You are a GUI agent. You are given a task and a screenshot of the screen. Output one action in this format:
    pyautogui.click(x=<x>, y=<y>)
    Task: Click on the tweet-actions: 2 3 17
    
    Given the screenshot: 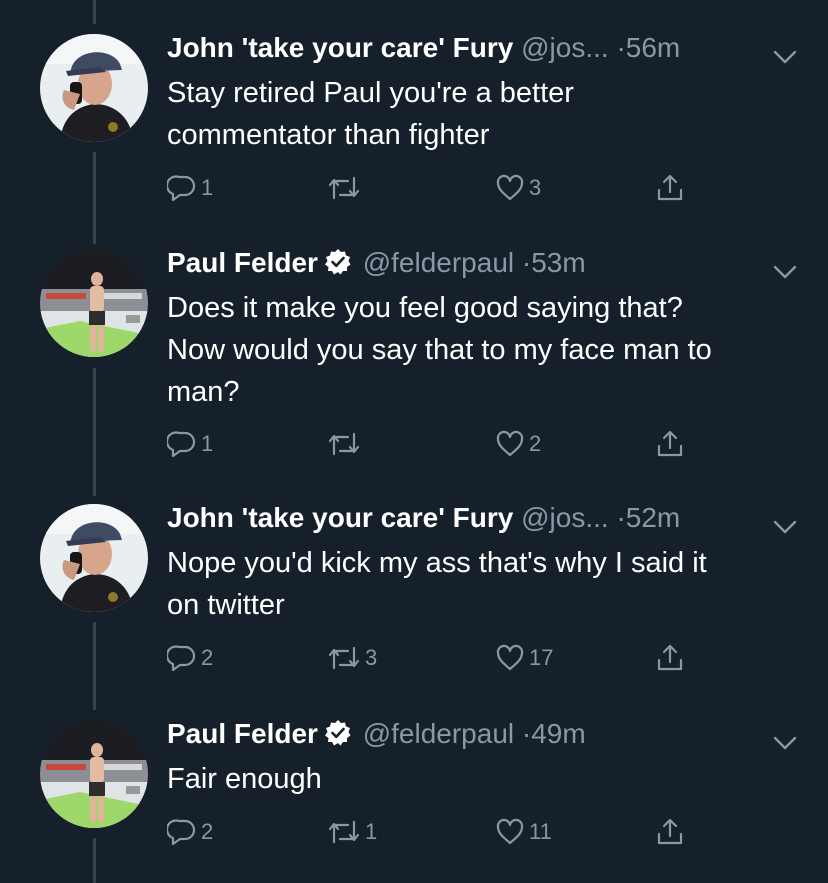 What is the action you would take?
    pyautogui.click(x=447, y=658)
    